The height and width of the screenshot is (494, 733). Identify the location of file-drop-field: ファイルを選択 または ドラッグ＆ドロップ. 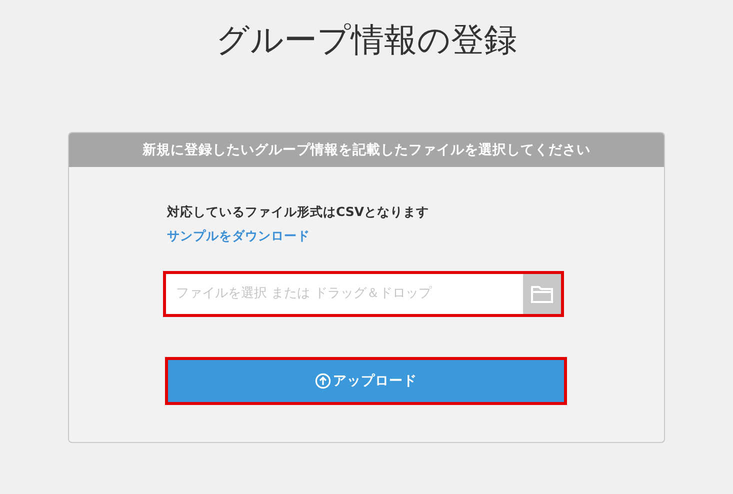
(363, 294).